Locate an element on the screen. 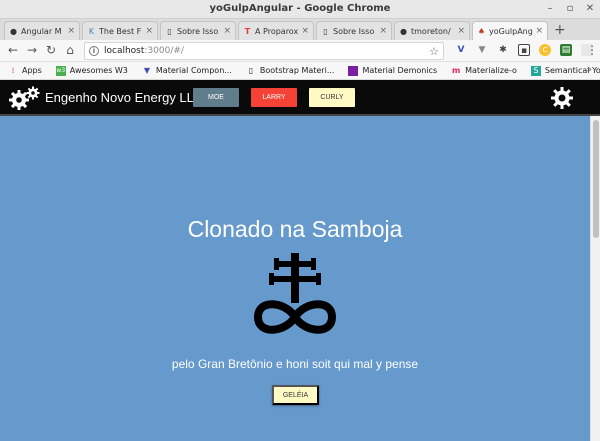 Image resolution: width=600 pixels, height=441 pixels. bookmark-star-icon: ☆ is located at coordinates (434, 51).